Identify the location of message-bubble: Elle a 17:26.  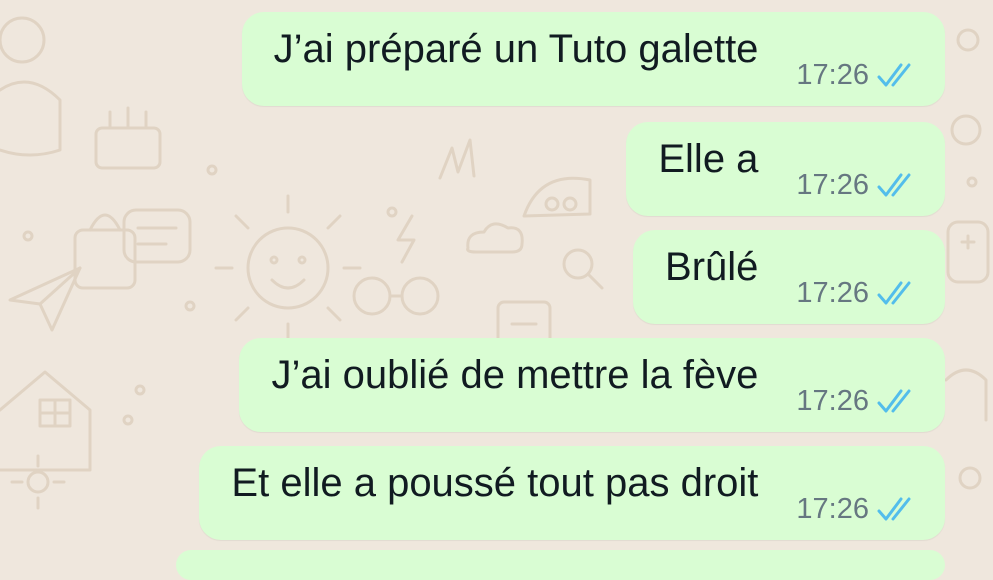
(785, 169).